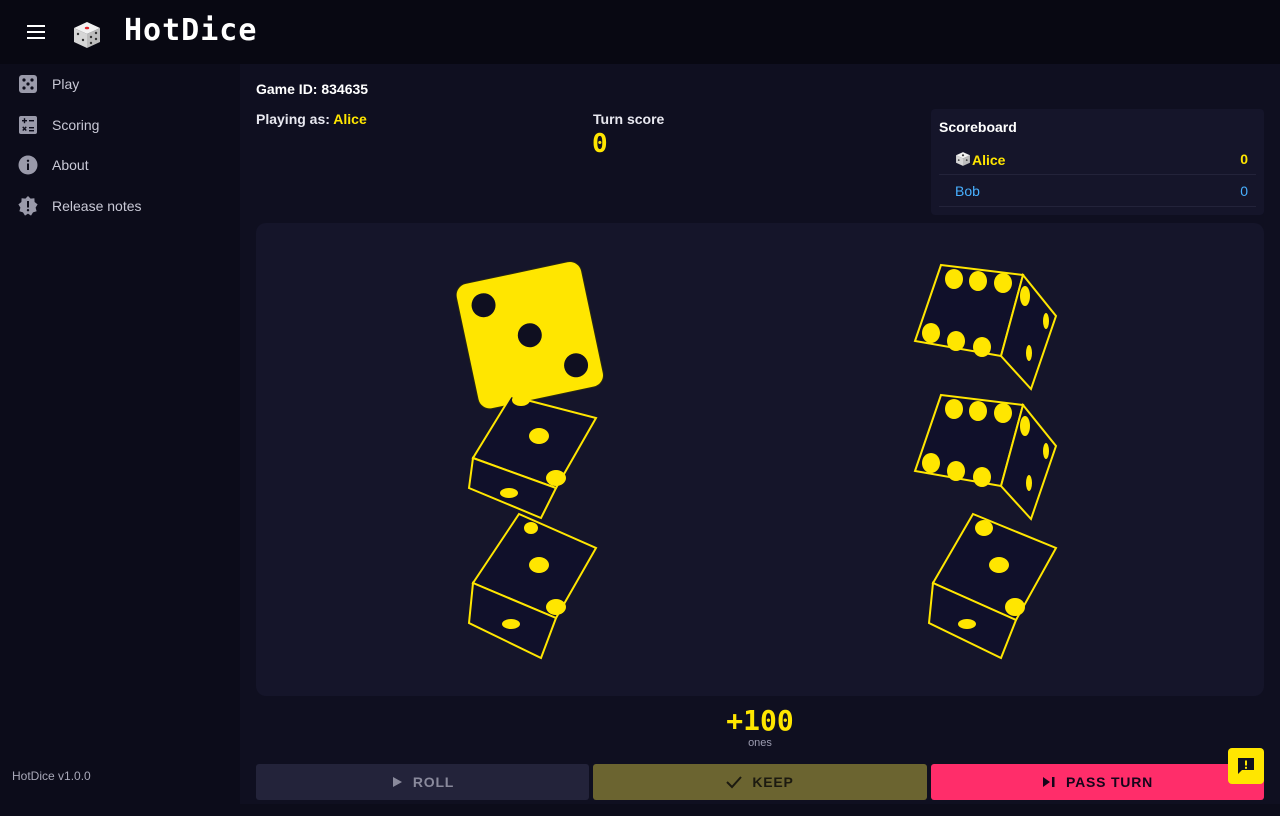 The height and width of the screenshot is (816, 1280). I want to click on app-version: HotDice v1.0.0, so click(51, 776).